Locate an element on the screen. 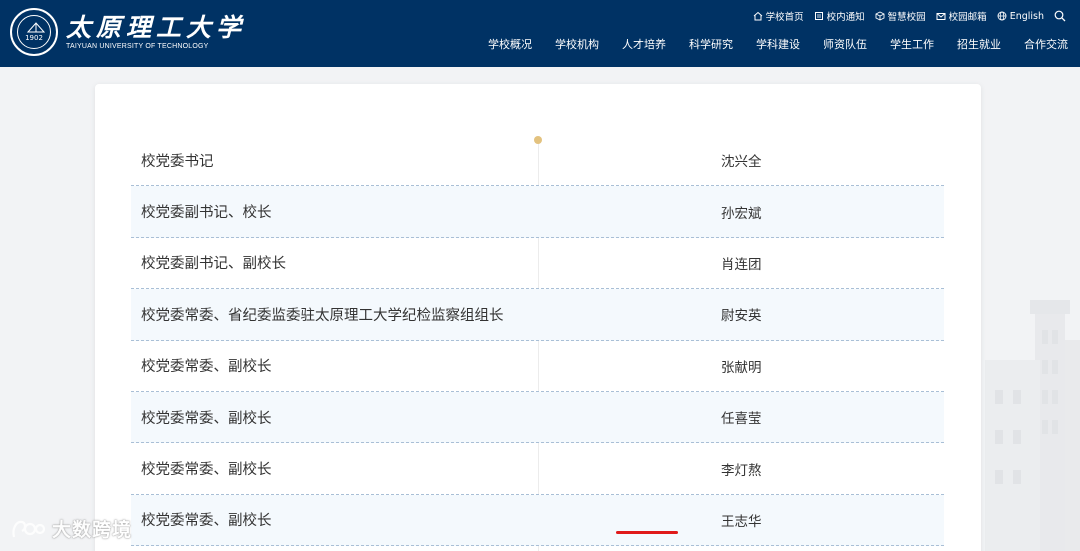 This screenshot has width=1080, height=551. toplink-english: English is located at coordinates (1020, 16).